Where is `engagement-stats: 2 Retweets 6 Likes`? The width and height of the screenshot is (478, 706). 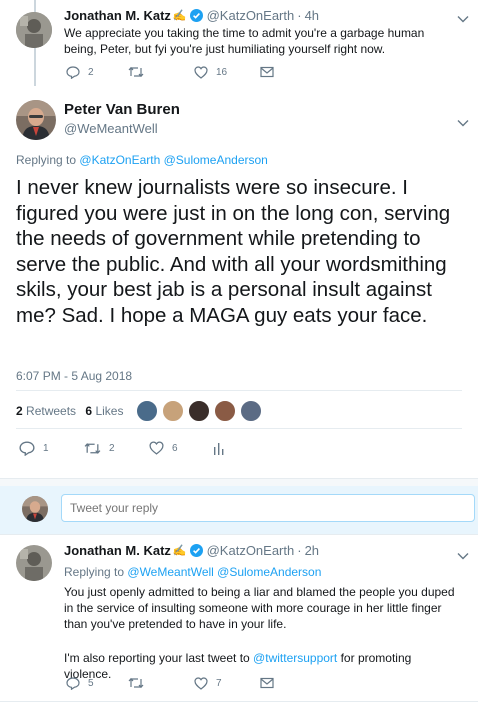 engagement-stats: 2 Retweets 6 Likes is located at coordinates (69, 411).